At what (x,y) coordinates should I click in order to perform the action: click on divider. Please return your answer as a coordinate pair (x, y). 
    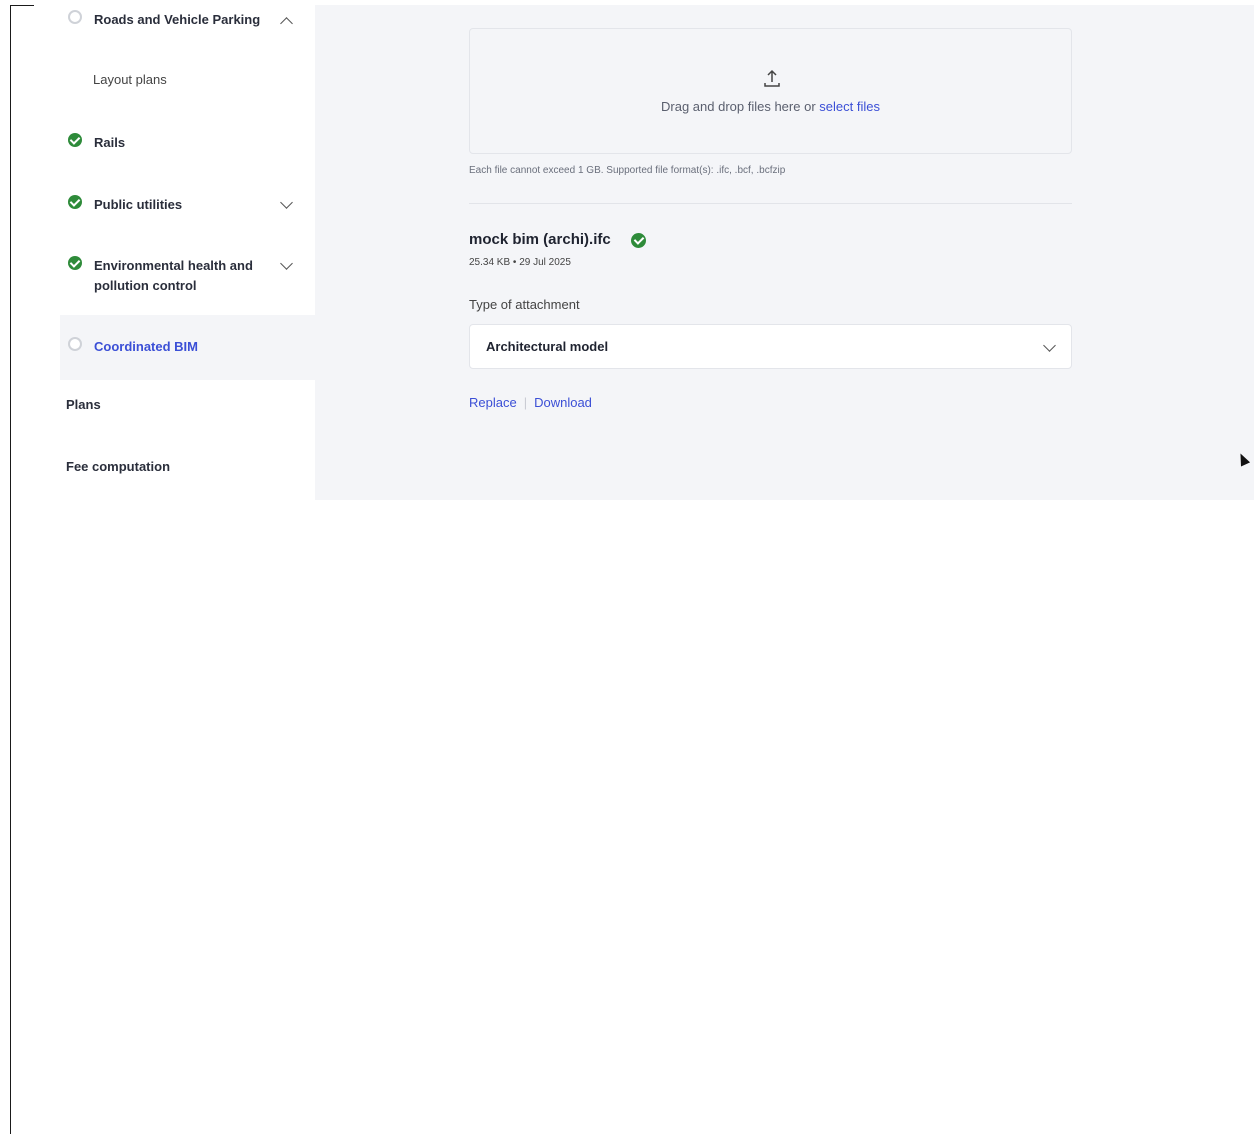
    Looking at the image, I should click on (770, 203).